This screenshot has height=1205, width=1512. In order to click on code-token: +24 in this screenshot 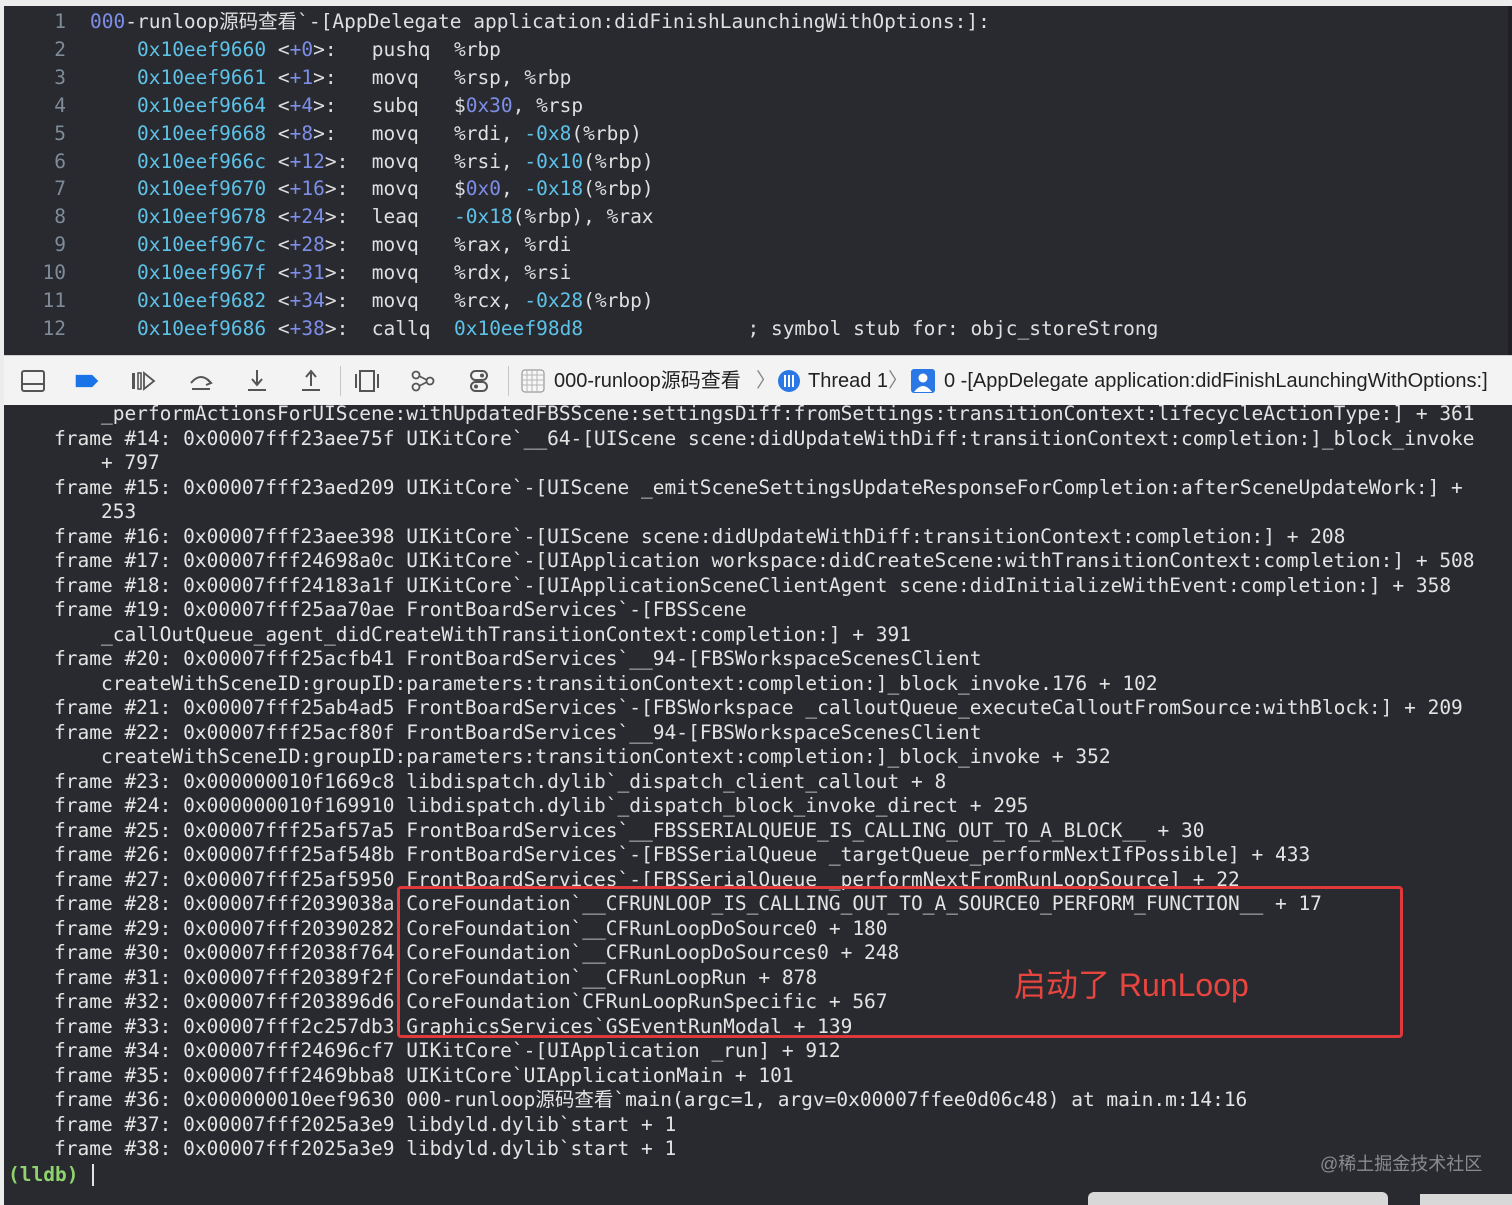, I will do `click(307, 217)`.